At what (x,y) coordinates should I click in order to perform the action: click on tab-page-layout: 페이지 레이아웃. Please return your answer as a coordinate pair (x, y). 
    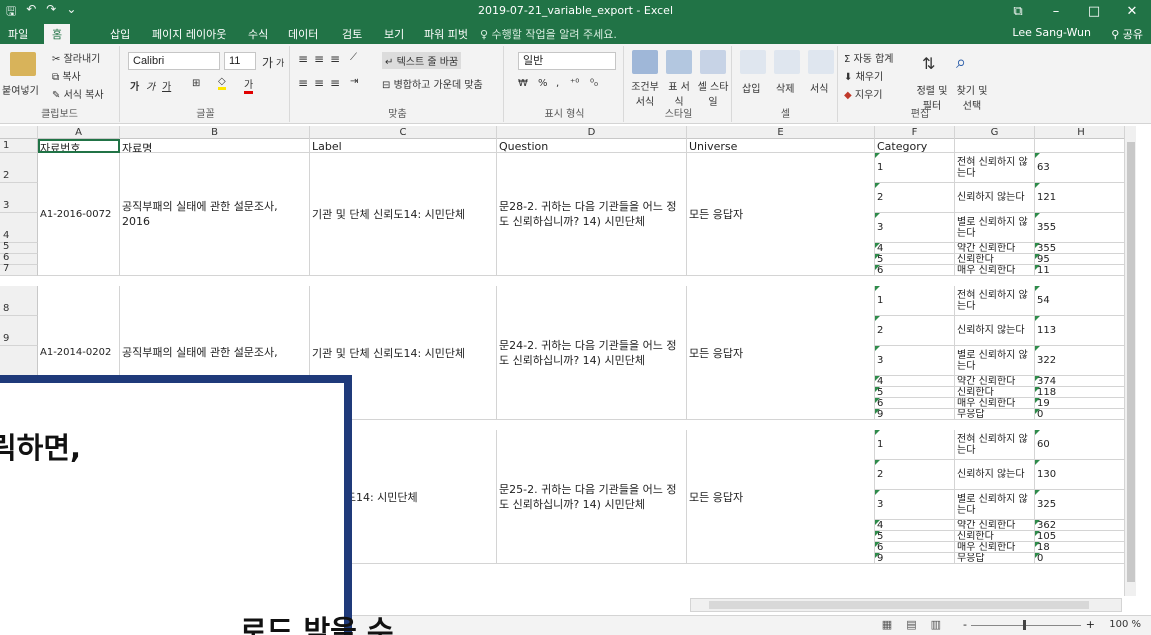
    Looking at the image, I should click on (189, 34).